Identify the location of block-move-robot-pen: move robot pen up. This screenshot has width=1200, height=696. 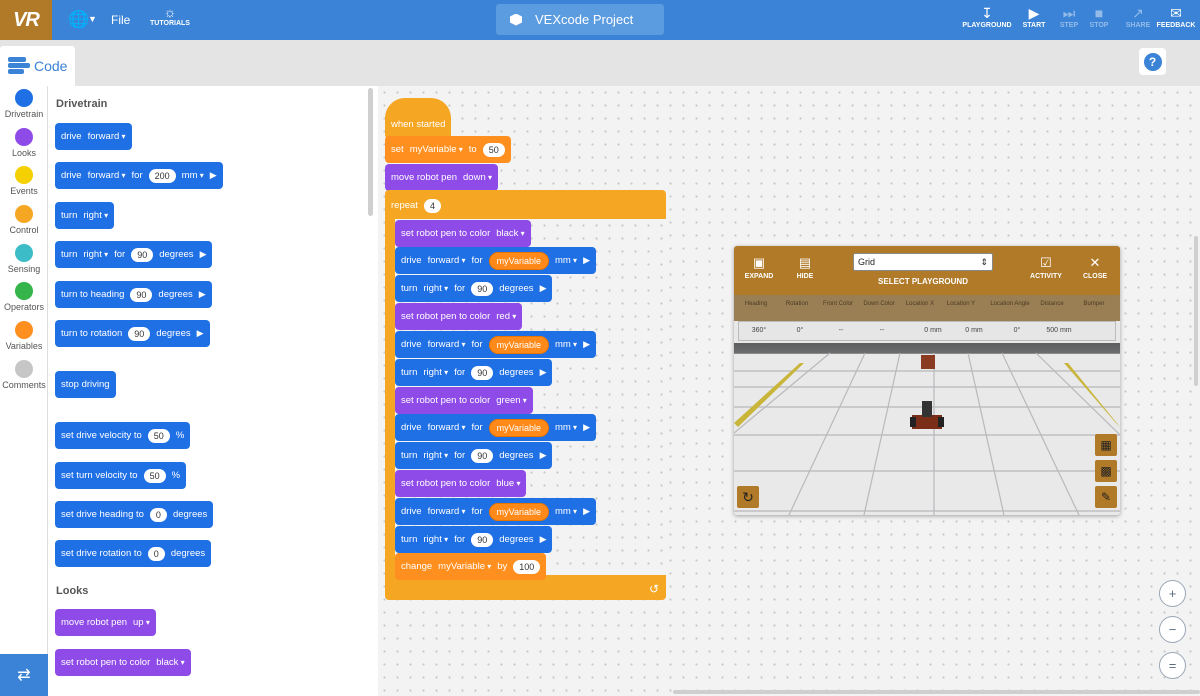
(105, 622).